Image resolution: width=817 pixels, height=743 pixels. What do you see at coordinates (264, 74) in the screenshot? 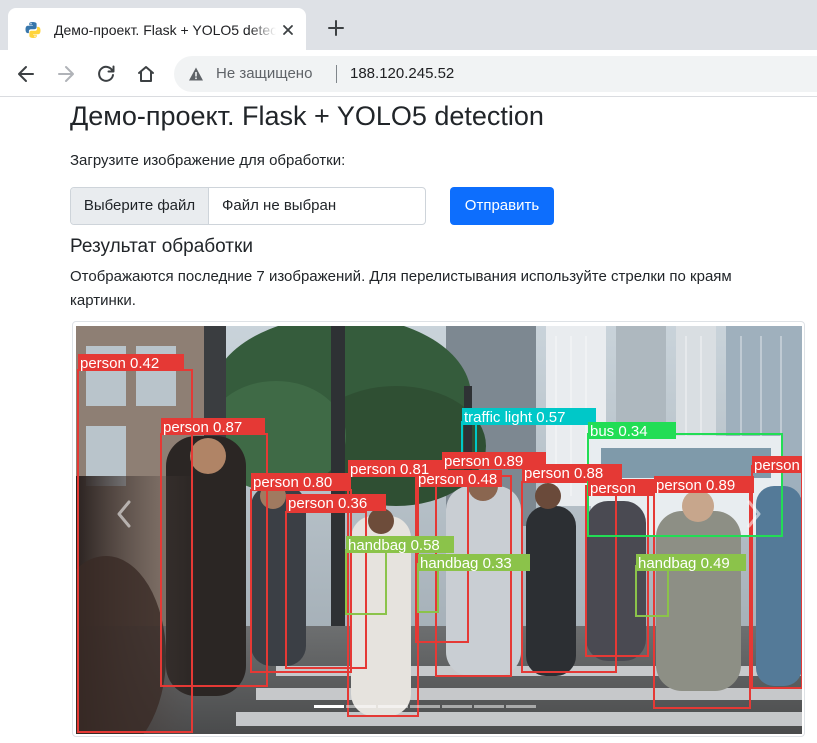
I see `security-status-label: Не защищено` at bounding box center [264, 74].